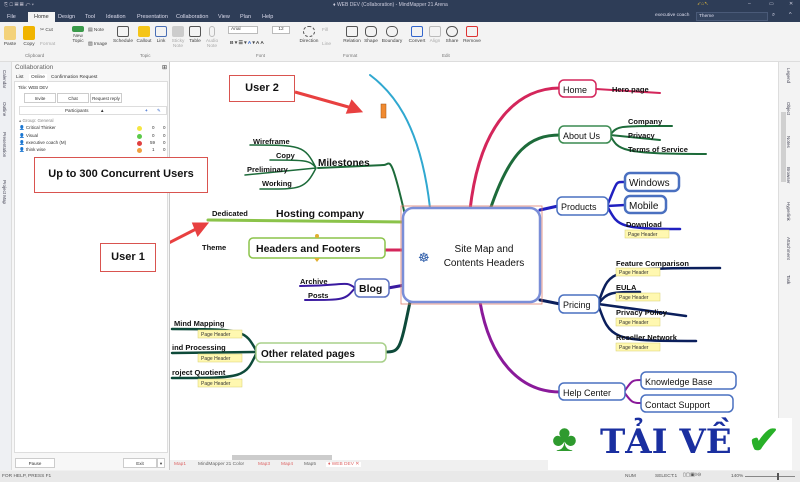  I want to click on remove-button: Remove, so click(472, 35).